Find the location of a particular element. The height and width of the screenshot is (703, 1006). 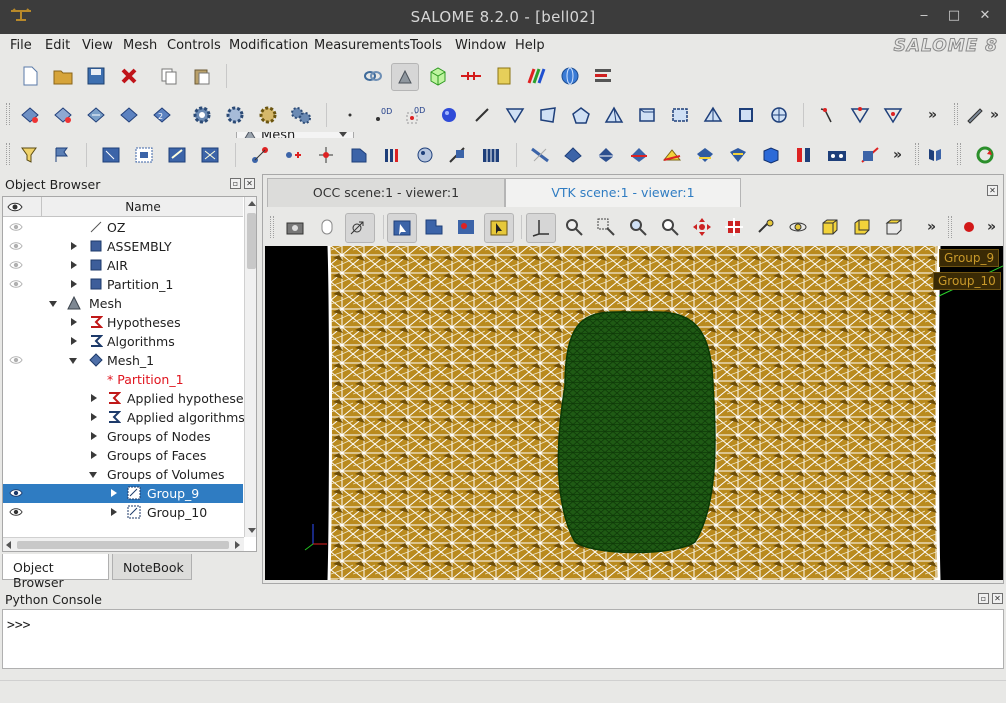

length-control-button is located at coordinates (540, 155).